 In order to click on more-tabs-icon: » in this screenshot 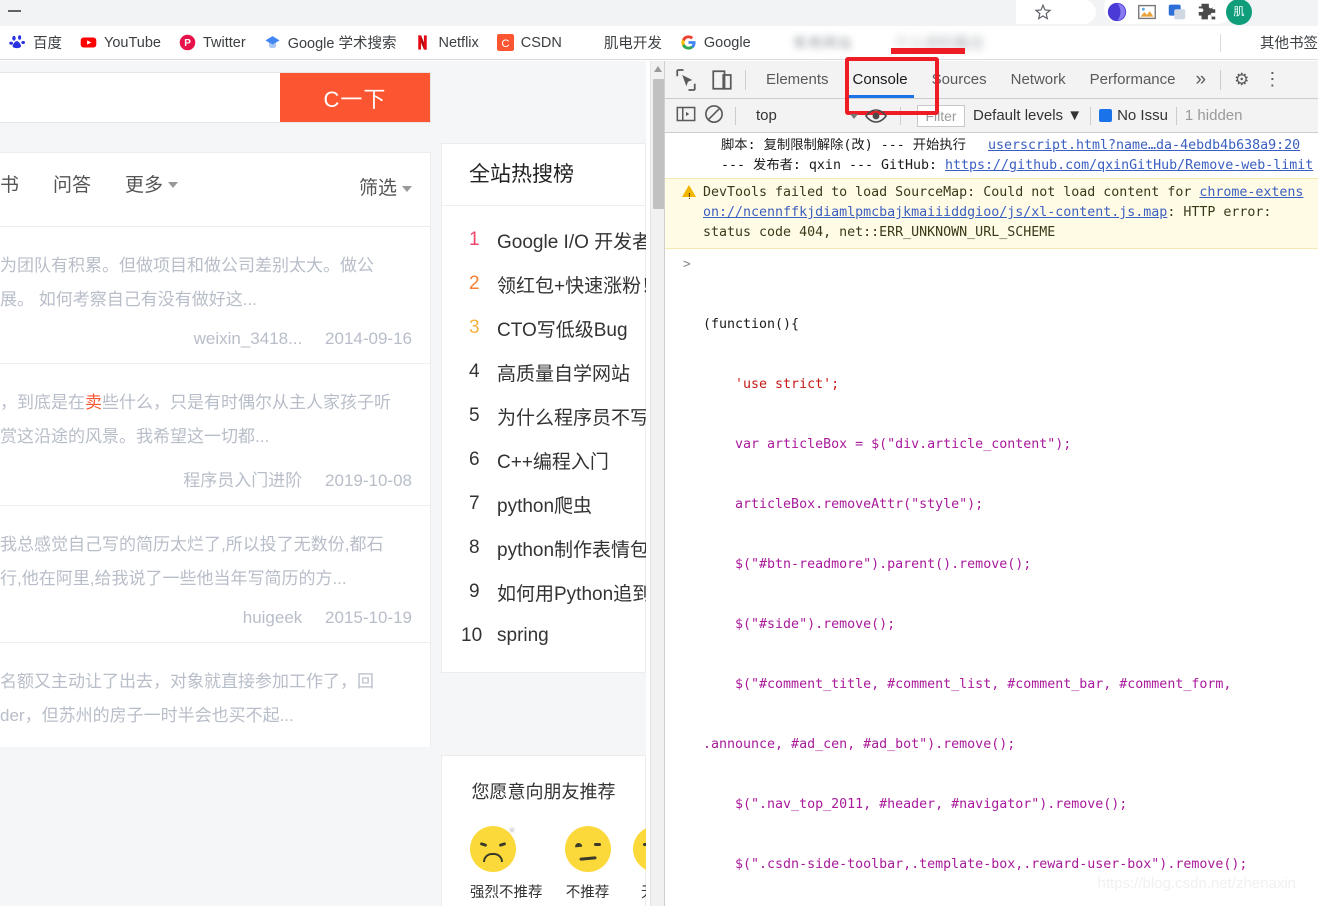, I will do `click(1201, 80)`.